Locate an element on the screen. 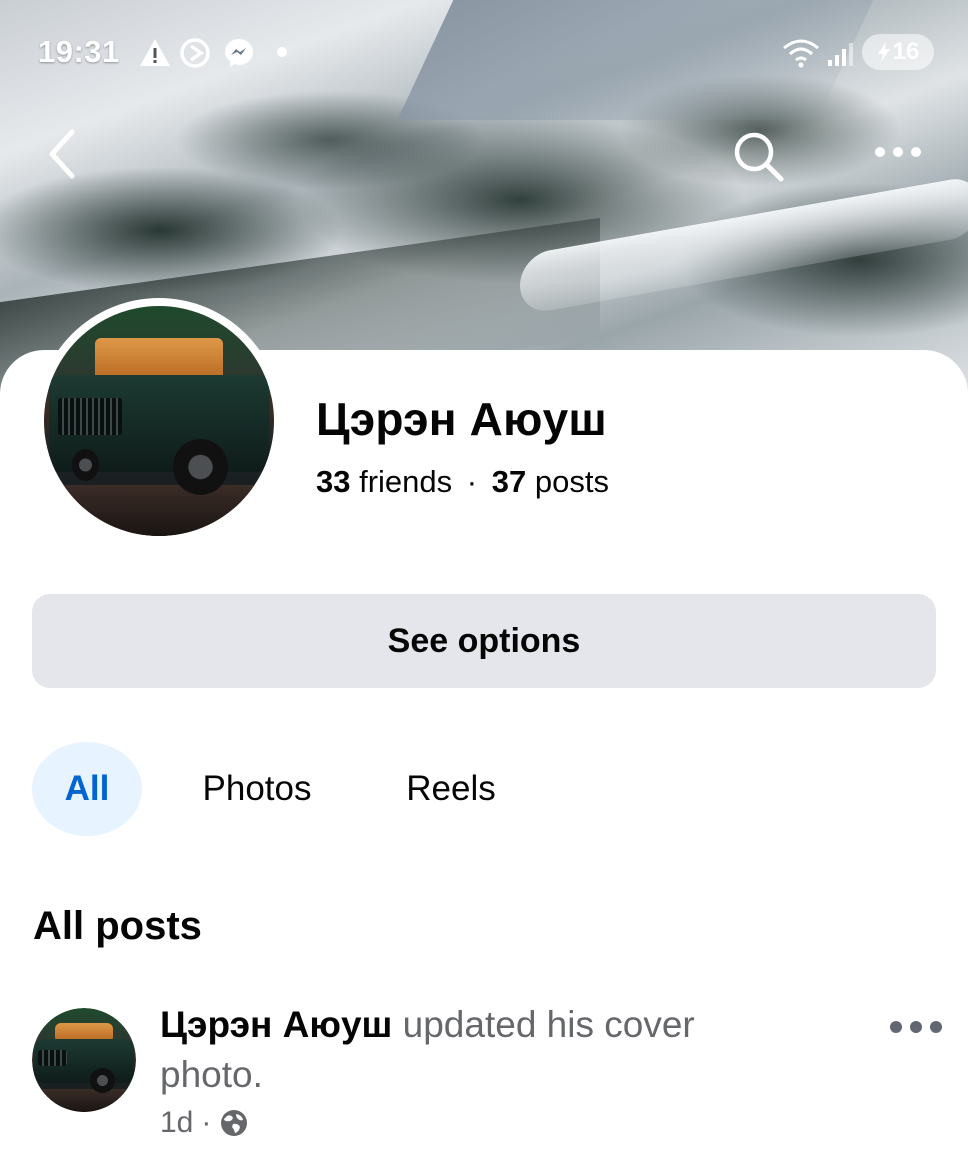 The image size is (968, 1157). status-bar: 19:31 16 is located at coordinates (484, 53).